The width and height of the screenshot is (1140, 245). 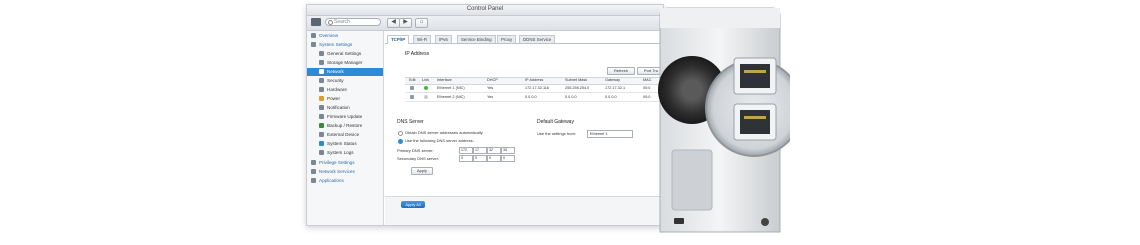 What do you see at coordinates (765, 222) in the screenshot?
I see `power-connector-icon` at bounding box center [765, 222].